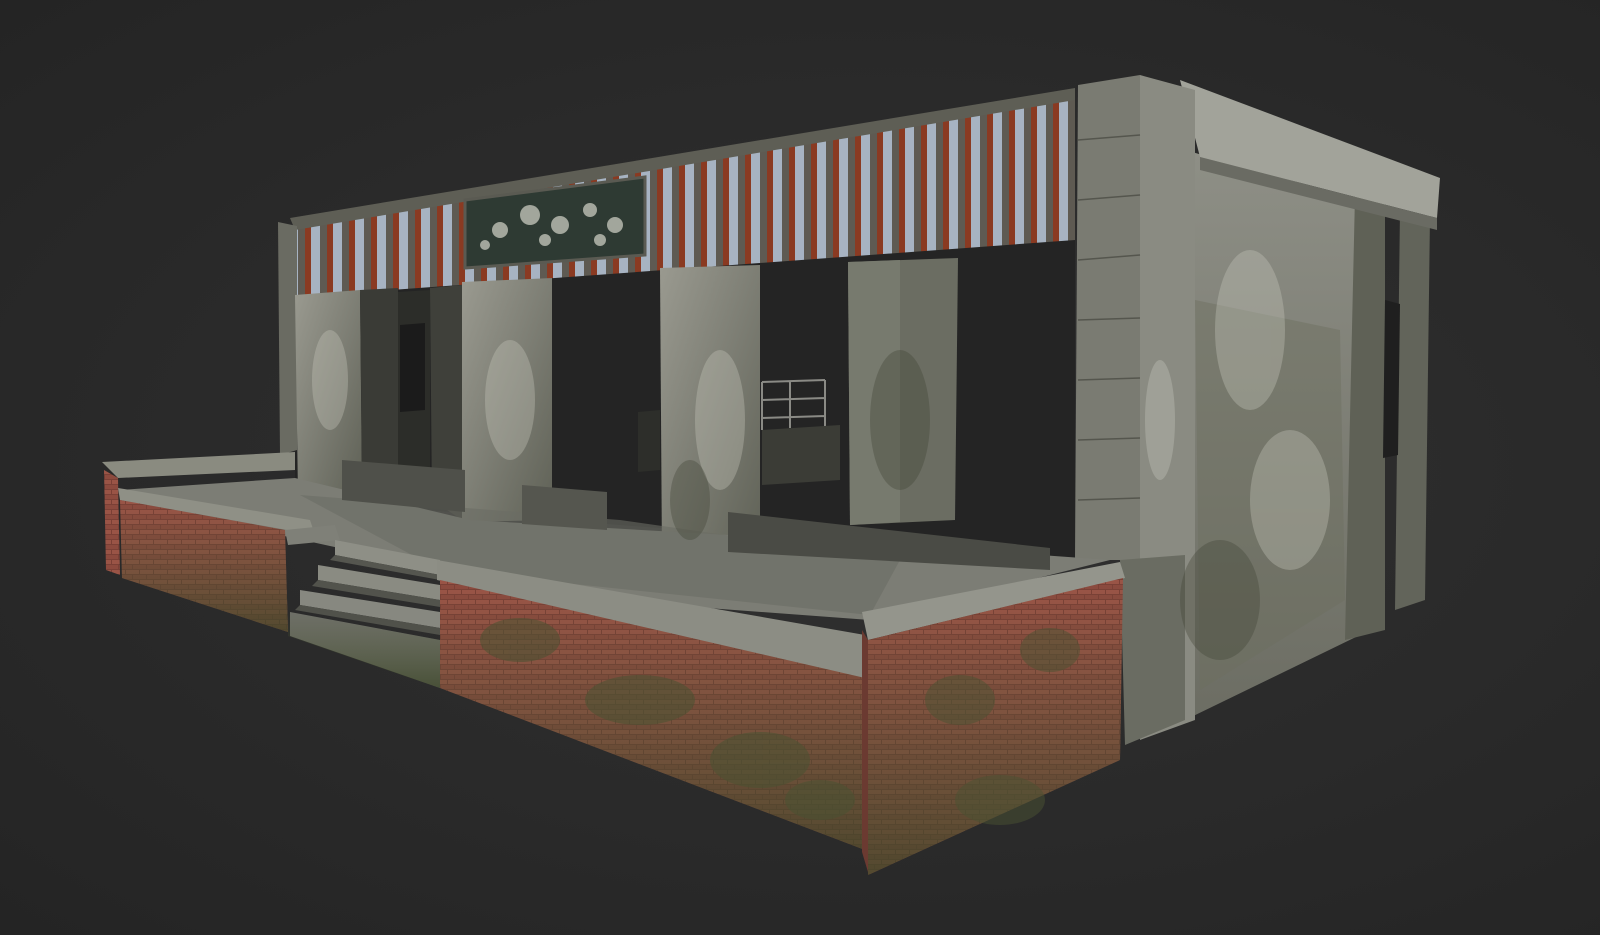 This screenshot has width=1600, height=935. I want to click on corner-pillar-base, so click(1152, 650).